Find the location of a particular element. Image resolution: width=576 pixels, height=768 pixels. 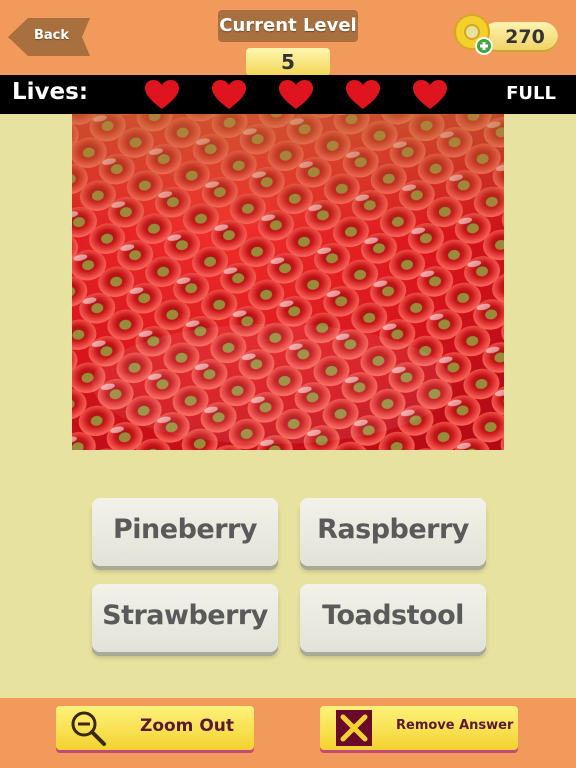

zoom-out-button: Zoom Out is located at coordinates (155, 728).